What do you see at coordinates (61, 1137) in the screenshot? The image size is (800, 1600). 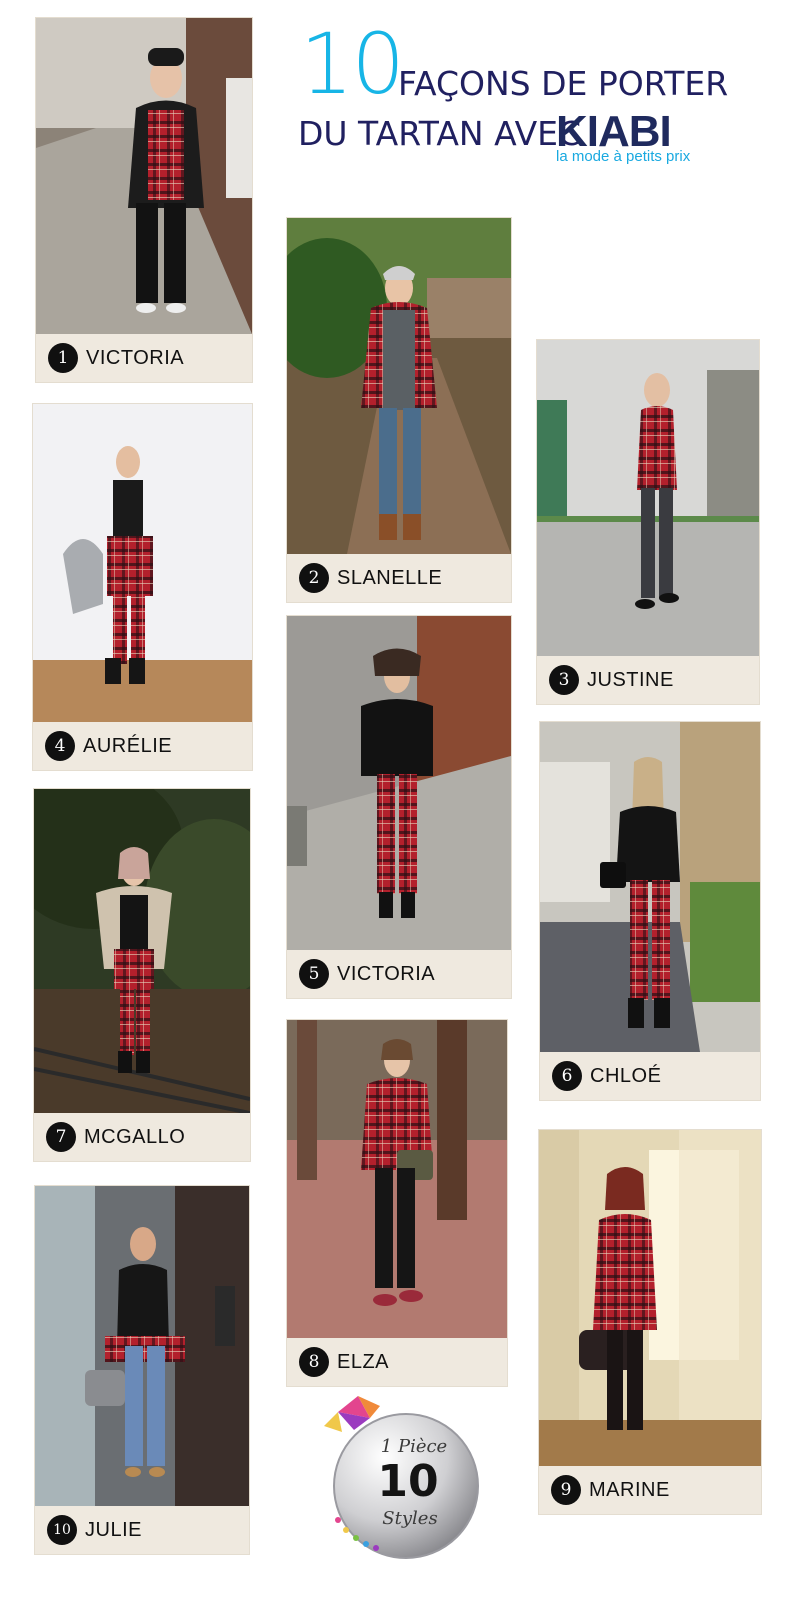 I see `look-number-badge: 7` at bounding box center [61, 1137].